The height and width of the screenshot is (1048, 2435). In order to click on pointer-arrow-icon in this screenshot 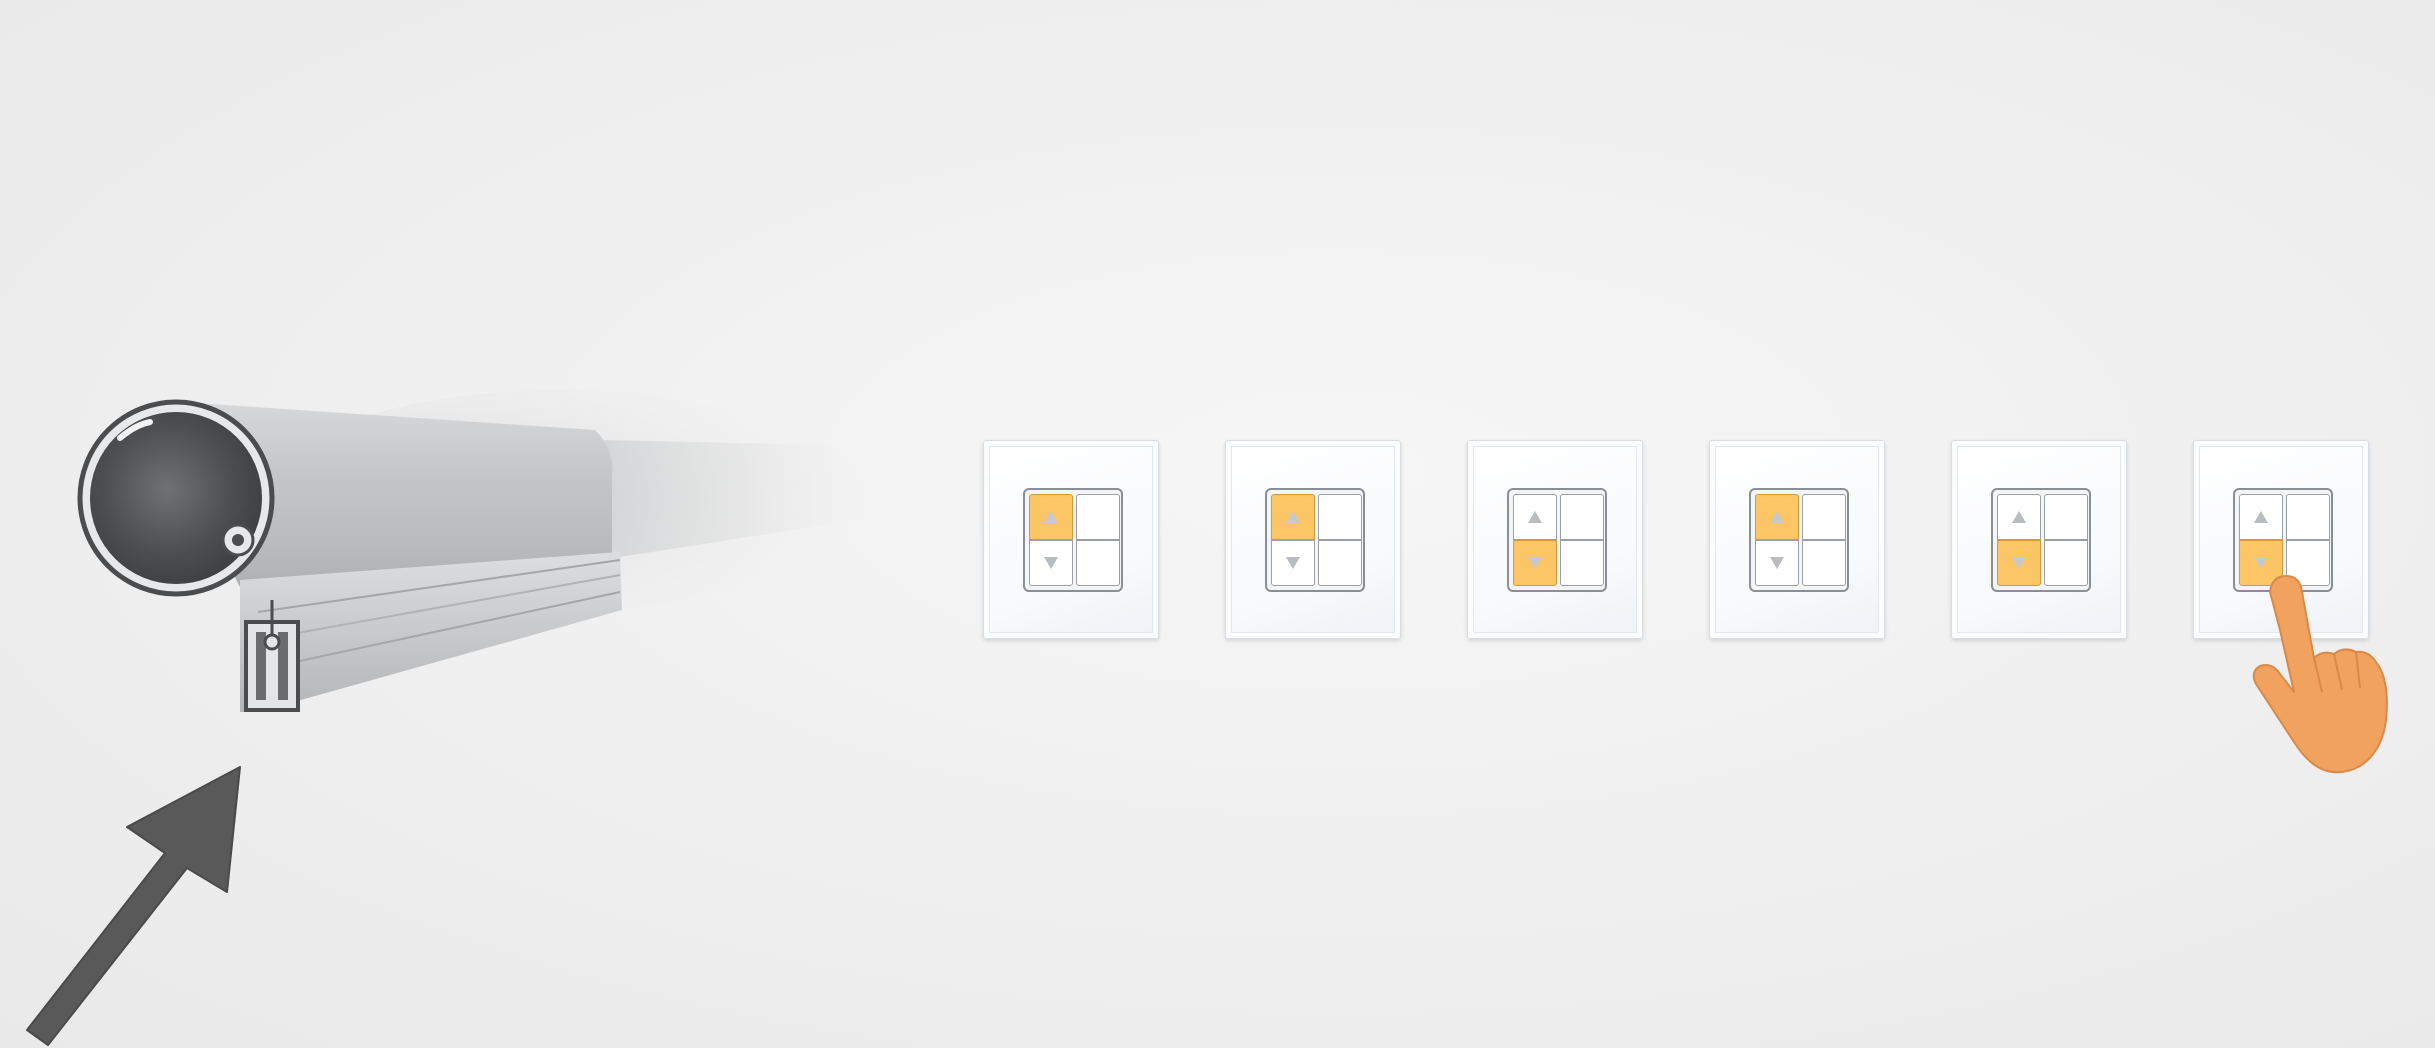, I will do `click(133, 906)`.